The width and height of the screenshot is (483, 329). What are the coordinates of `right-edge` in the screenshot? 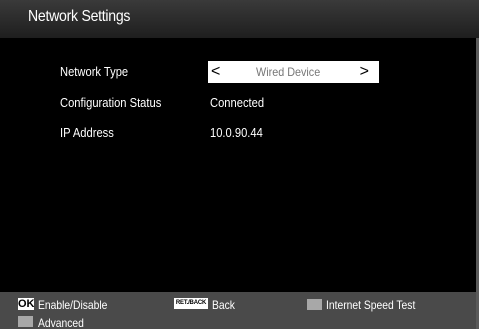 It's located at (481, 164).